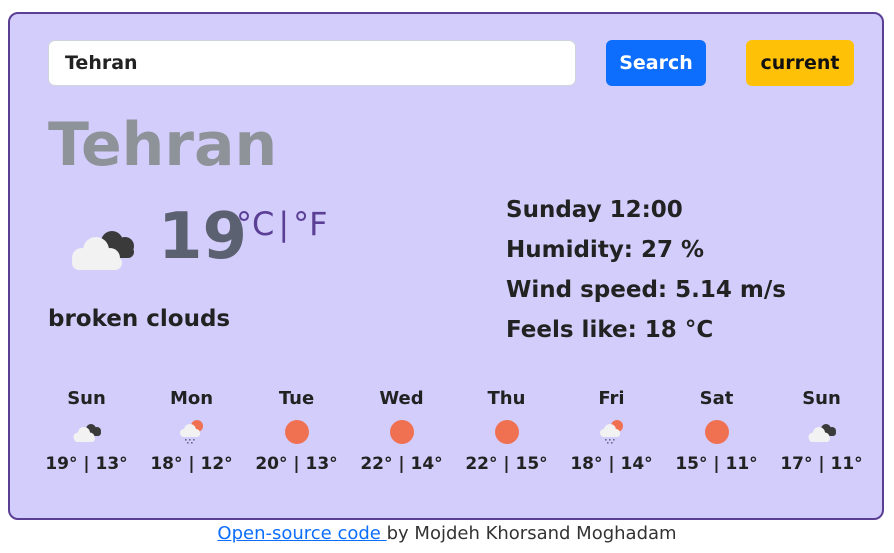  What do you see at coordinates (191, 464) in the screenshot?
I see `forecast-temps: 18° | 12°` at bounding box center [191, 464].